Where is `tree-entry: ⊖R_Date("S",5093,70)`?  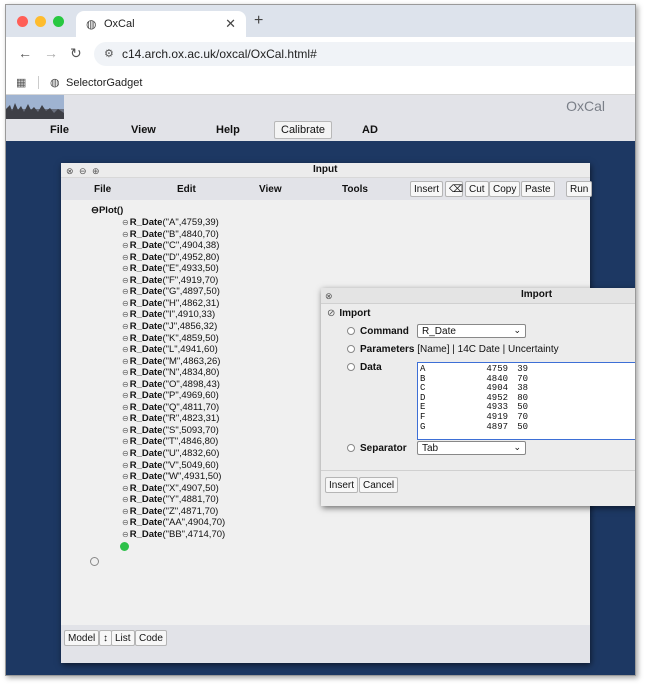 tree-entry: ⊖R_Date("S",5093,70) is located at coordinates (170, 430).